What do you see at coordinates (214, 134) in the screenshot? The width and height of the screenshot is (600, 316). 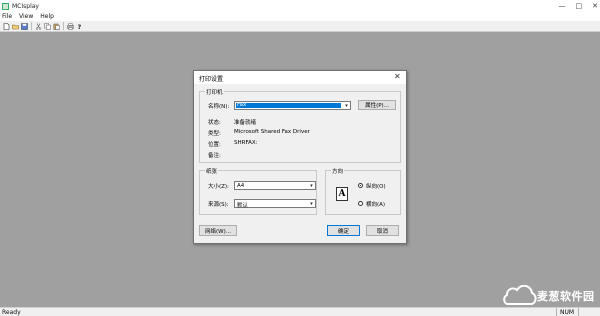 I see `type-label: 类型:` at bounding box center [214, 134].